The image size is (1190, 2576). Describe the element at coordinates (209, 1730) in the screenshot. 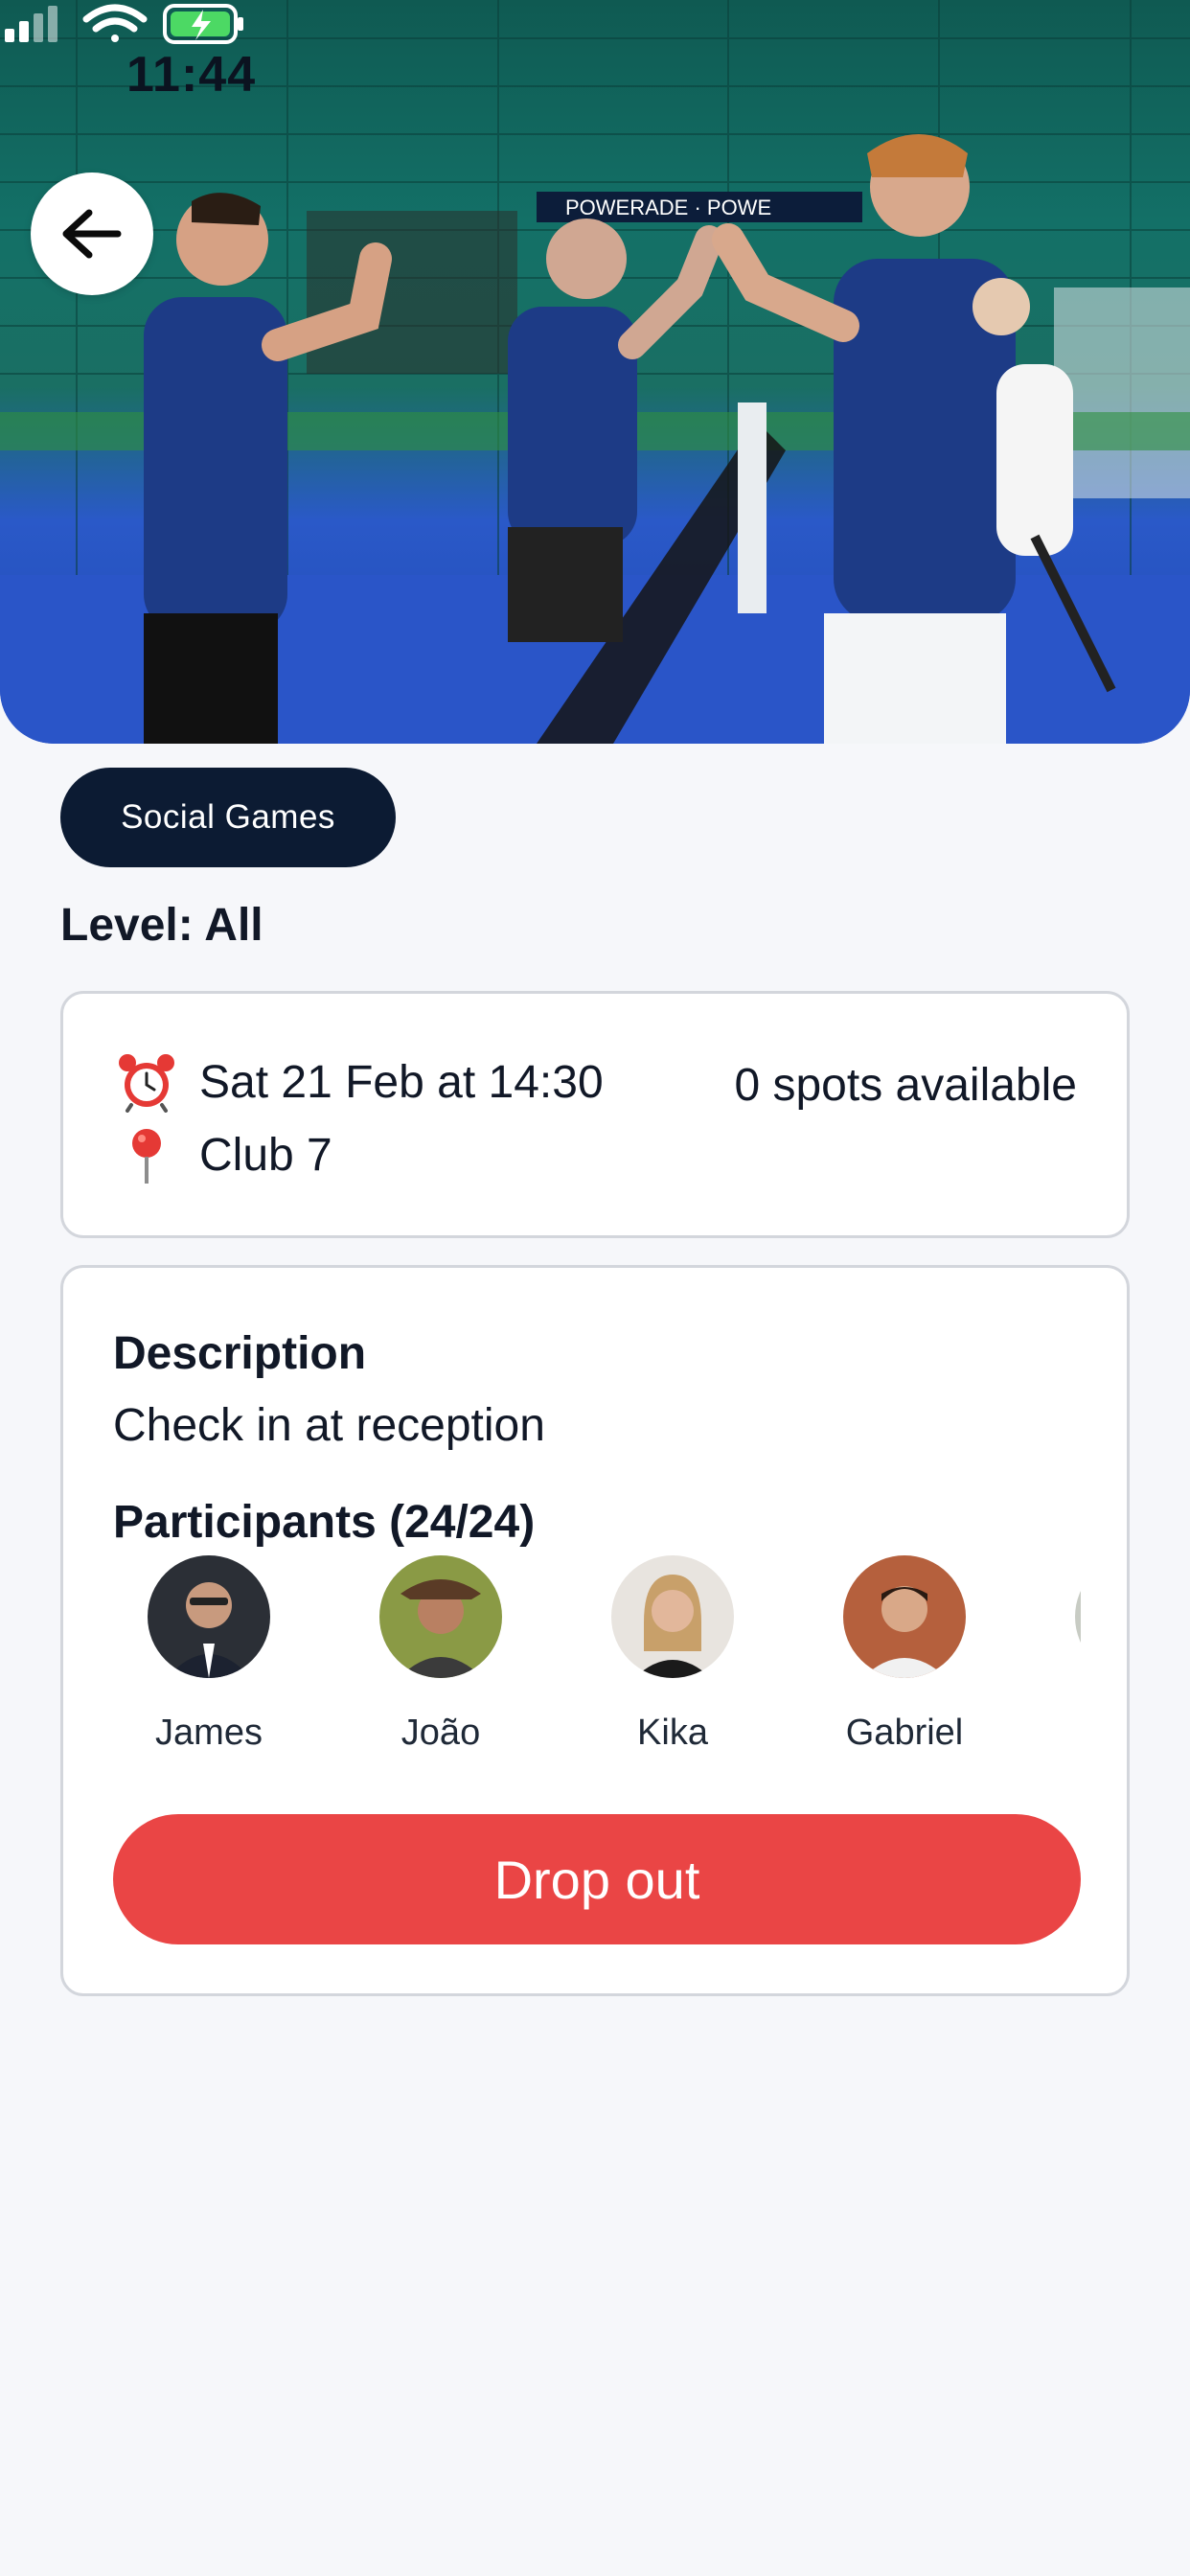

I see `participant-name: James` at that location.